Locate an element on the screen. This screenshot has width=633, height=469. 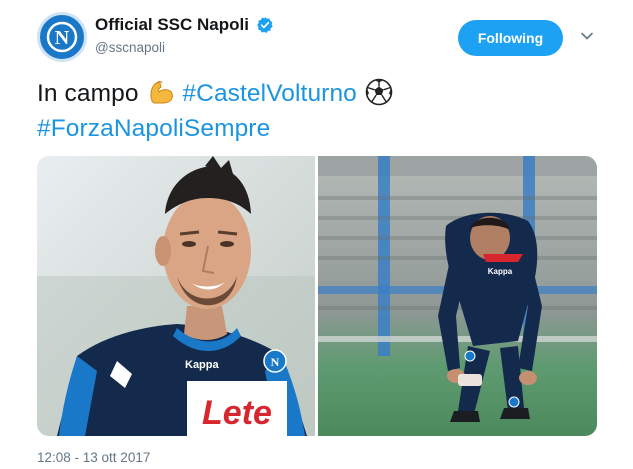
avatar-letter: N is located at coordinates (62, 38).